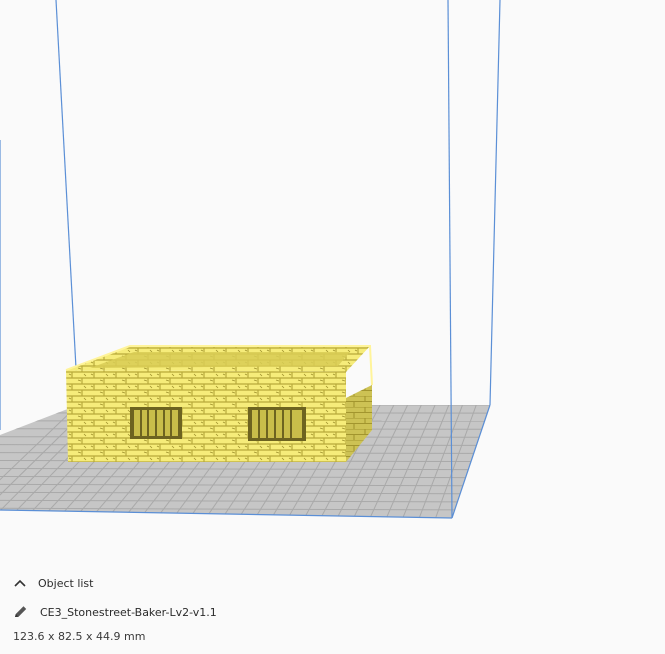  I want to click on window-left, so click(156, 423).